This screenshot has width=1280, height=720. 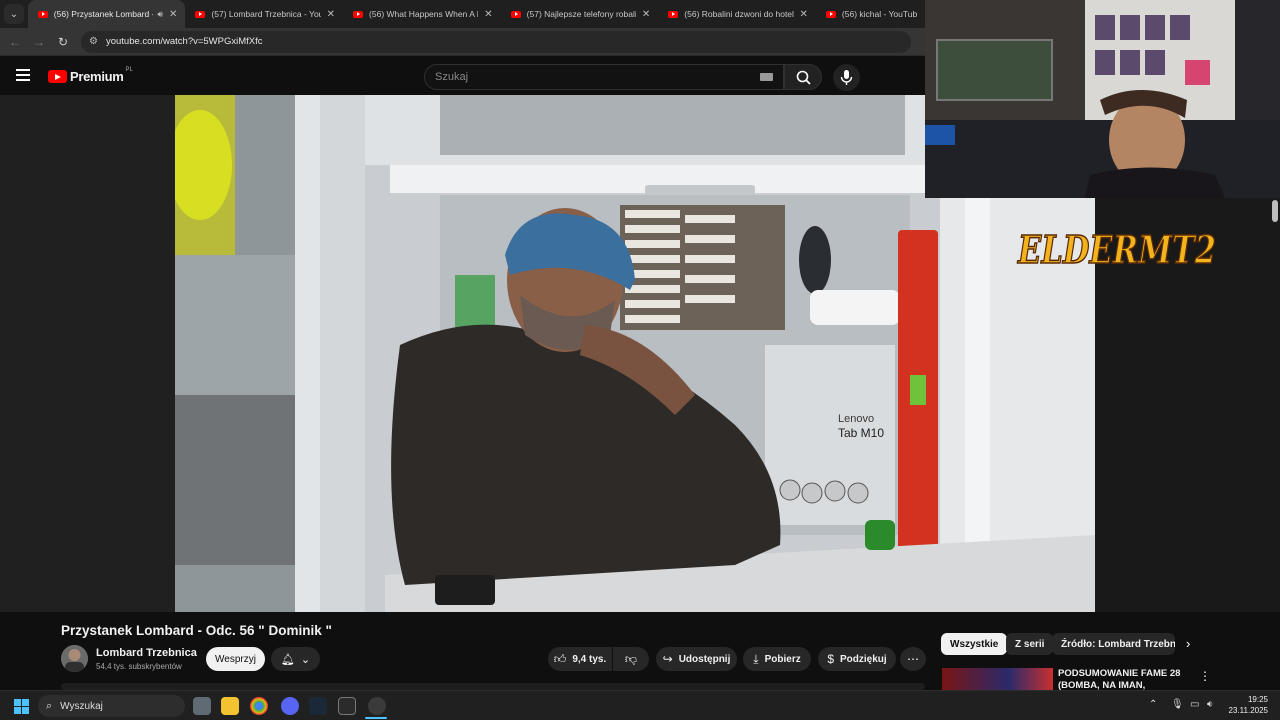 What do you see at coordinates (1257, 699) in the screenshot?
I see `time: 19:25` at bounding box center [1257, 699].